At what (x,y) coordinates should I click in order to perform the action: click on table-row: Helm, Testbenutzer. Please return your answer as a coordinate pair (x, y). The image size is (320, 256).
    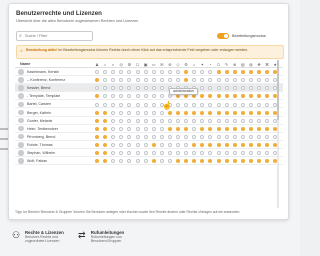
    Looking at the image, I should click on (149, 129).